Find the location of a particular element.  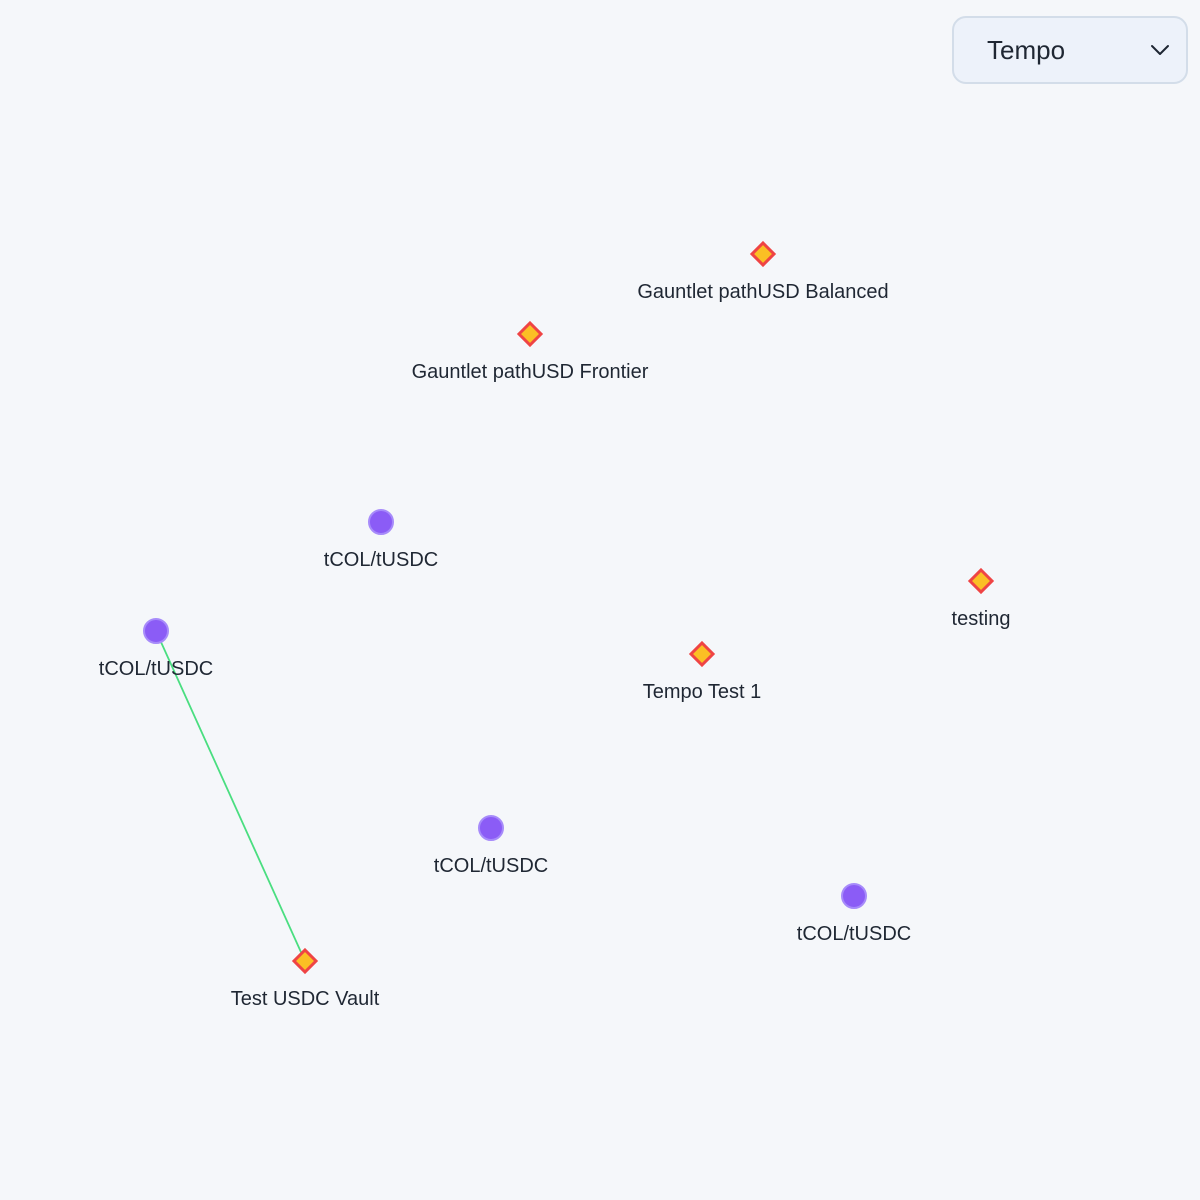

vault-node: Gauntlet pathUSD Frontier is located at coordinates (530, 351).